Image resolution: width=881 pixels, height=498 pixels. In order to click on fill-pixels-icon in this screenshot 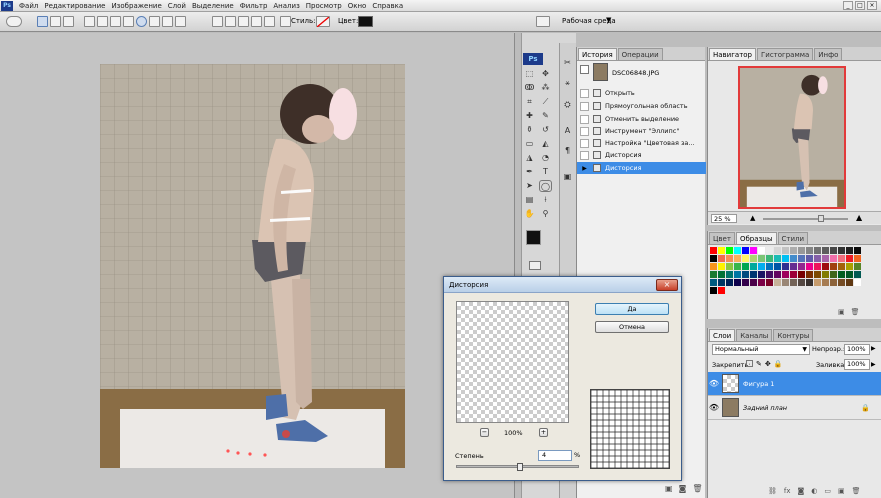, I will do `click(68, 21)`.